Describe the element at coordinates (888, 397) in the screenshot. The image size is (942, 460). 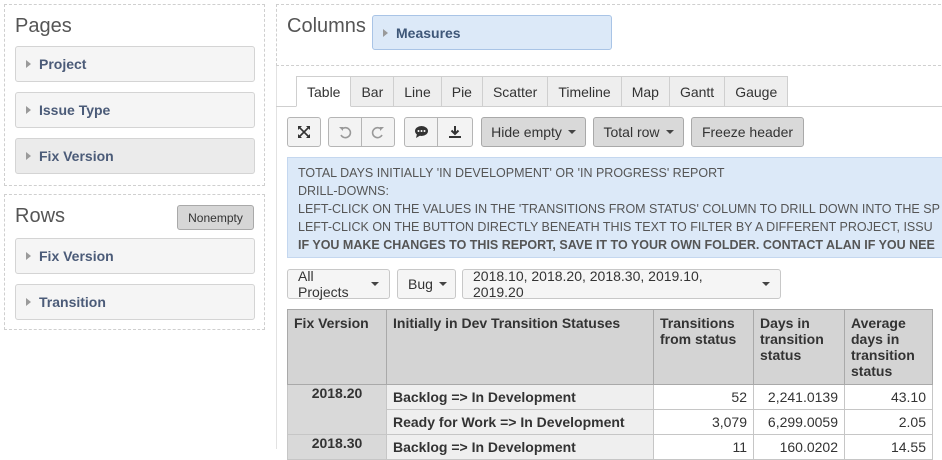
I see `avg-days-cell: 43.10` at that location.